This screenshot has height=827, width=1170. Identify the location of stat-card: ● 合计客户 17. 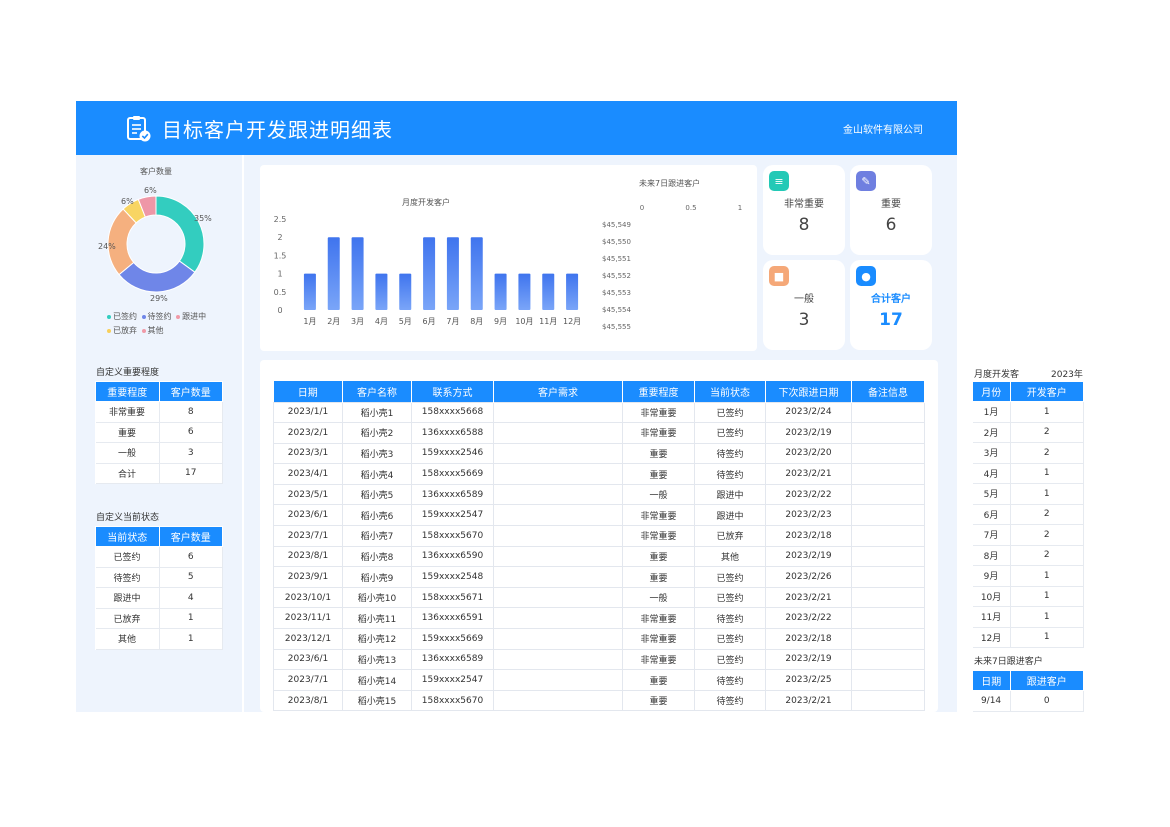
(891, 305).